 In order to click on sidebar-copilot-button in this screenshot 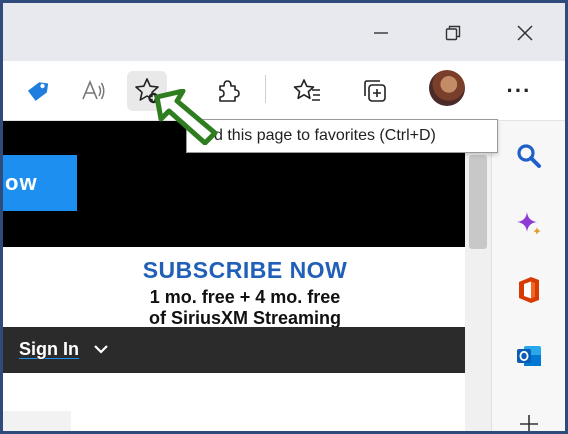, I will do `click(529, 224)`.